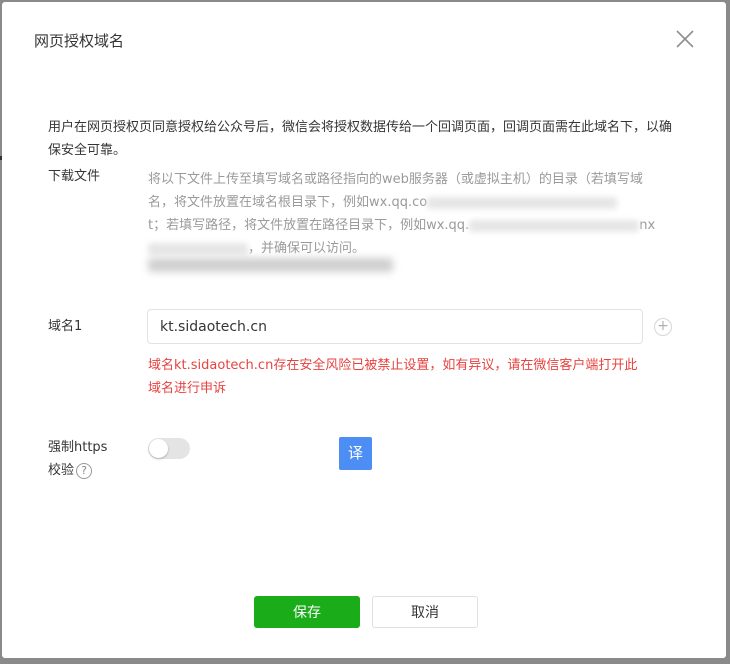  I want to click on plus-icon: +, so click(663, 326).